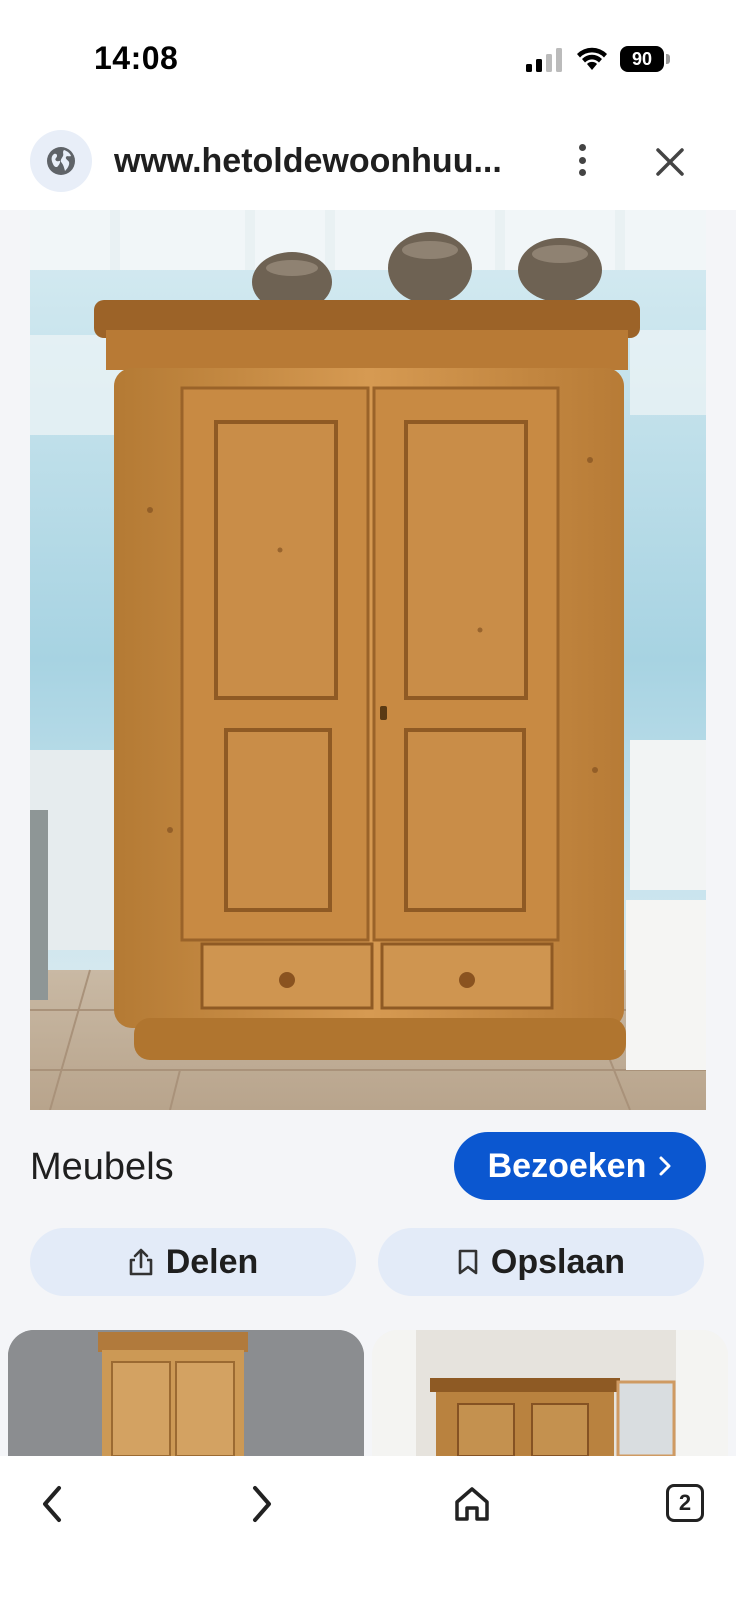 This screenshot has width=736, height=1600. What do you see at coordinates (544, 60) in the screenshot?
I see `cellular-signal-icon` at bounding box center [544, 60].